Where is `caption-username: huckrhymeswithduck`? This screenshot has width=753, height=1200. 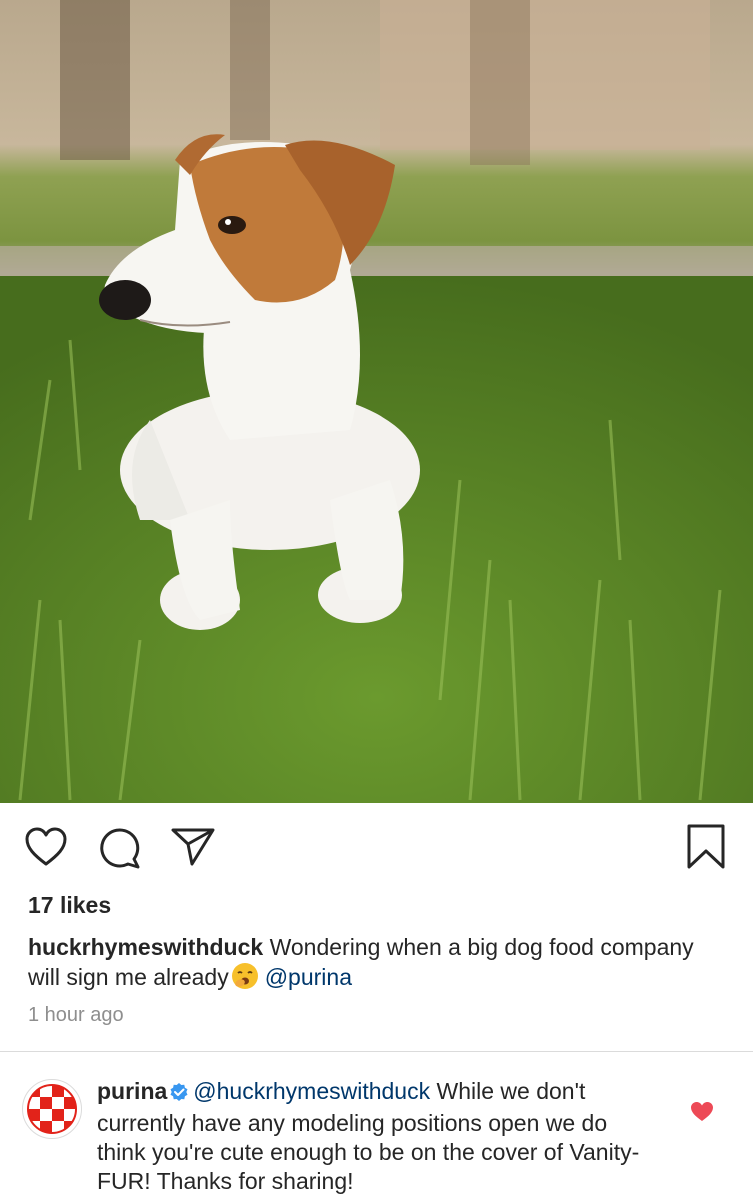
caption-username: huckrhymeswithduck is located at coordinates (145, 947).